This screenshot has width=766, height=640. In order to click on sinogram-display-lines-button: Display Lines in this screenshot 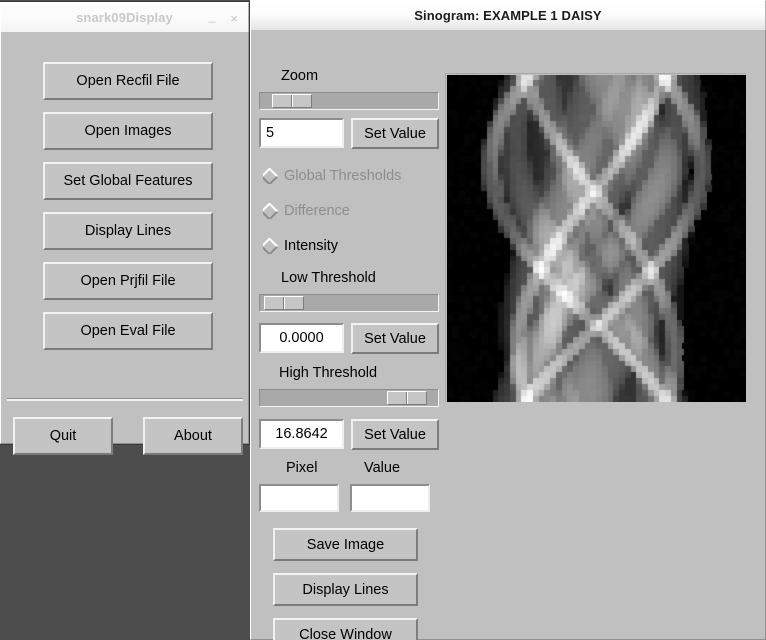, I will do `click(345, 589)`.